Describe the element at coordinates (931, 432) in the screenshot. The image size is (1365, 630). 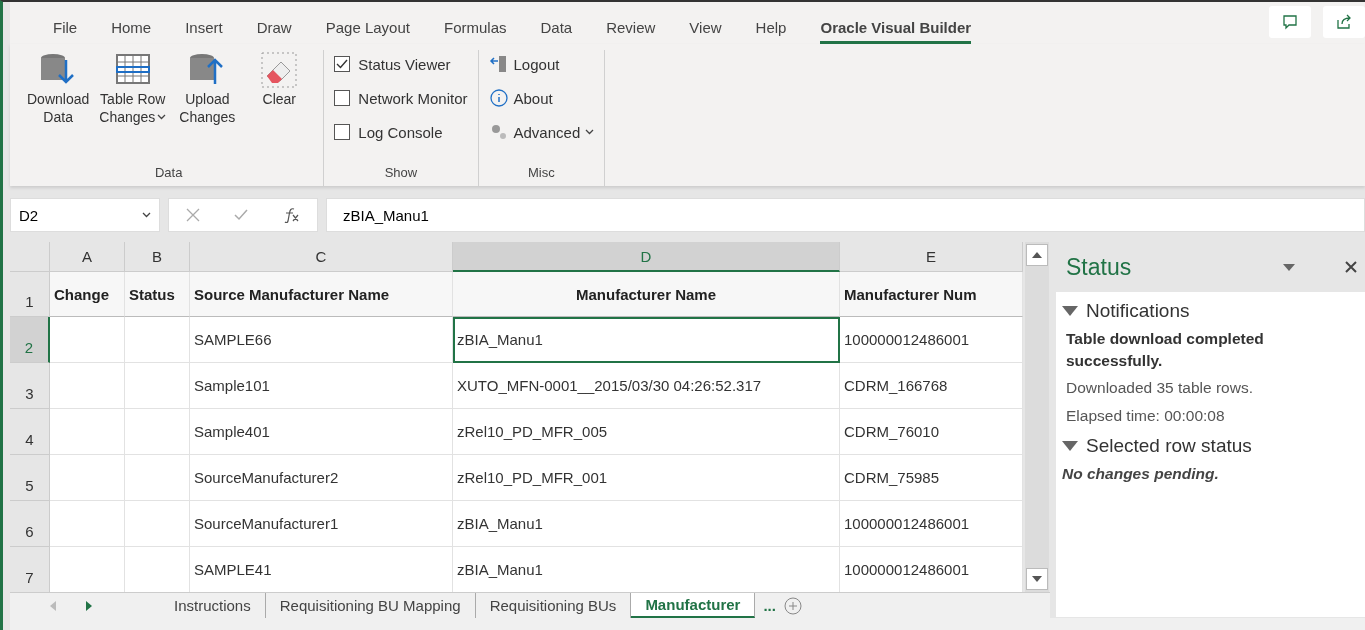
I see `table-cell: CDRM_76010` at that location.